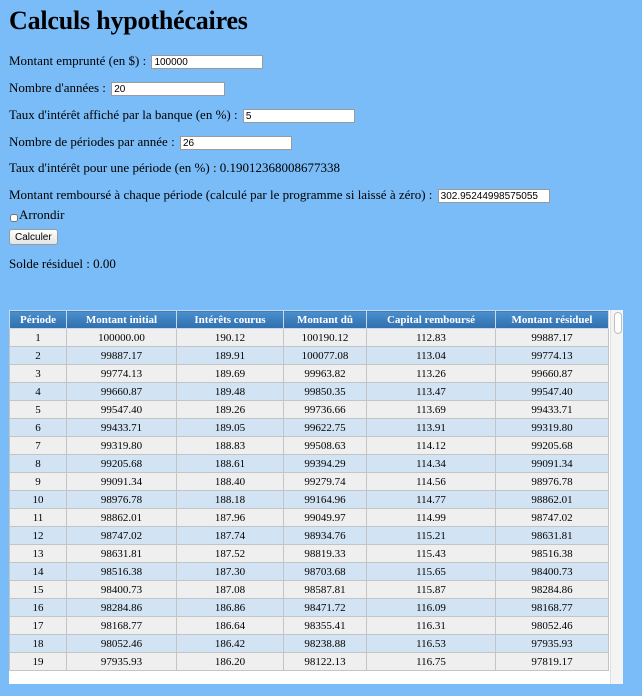 The width and height of the screenshot is (642, 696). What do you see at coordinates (230, 337) in the screenshot?
I see `table-cell: 190.12` at bounding box center [230, 337].